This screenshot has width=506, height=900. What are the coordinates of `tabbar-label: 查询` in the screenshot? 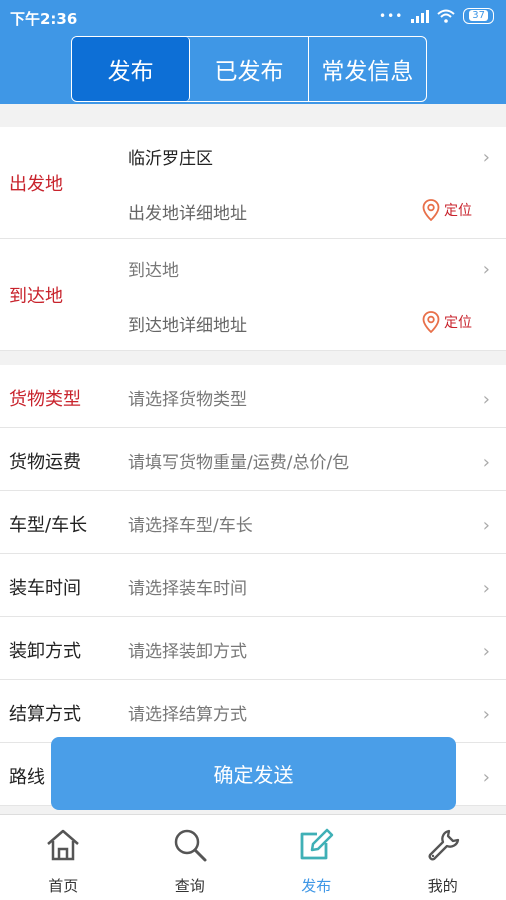 It's located at (189, 886).